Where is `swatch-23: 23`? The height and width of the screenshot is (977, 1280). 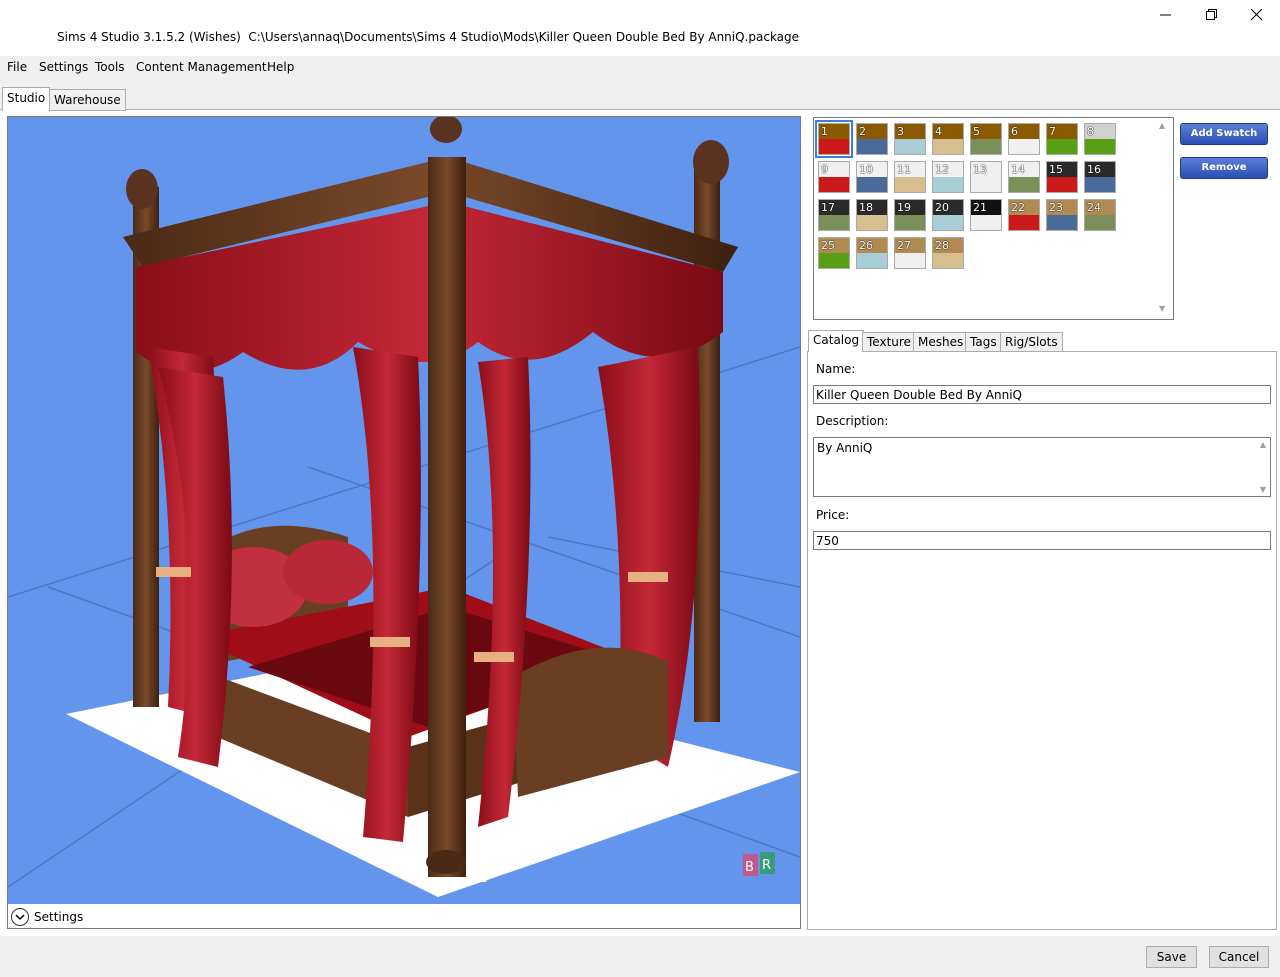
swatch-23: 23 is located at coordinates (1062, 215).